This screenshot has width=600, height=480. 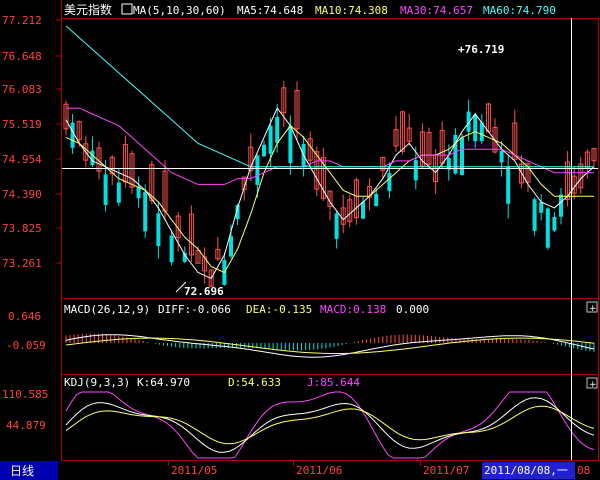 I want to click on ma-label: MA(5,10,30,60), so click(x=179, y=10).